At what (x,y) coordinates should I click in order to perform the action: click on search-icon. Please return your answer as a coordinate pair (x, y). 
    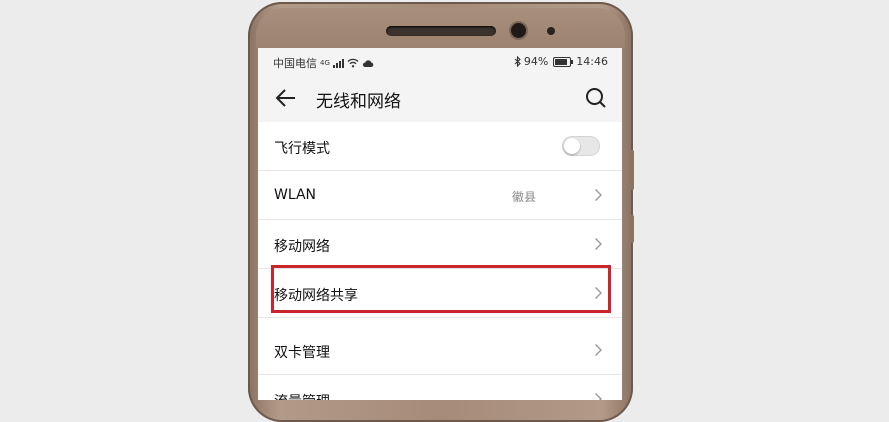
    Looking at the image, I should click on (596, 98).